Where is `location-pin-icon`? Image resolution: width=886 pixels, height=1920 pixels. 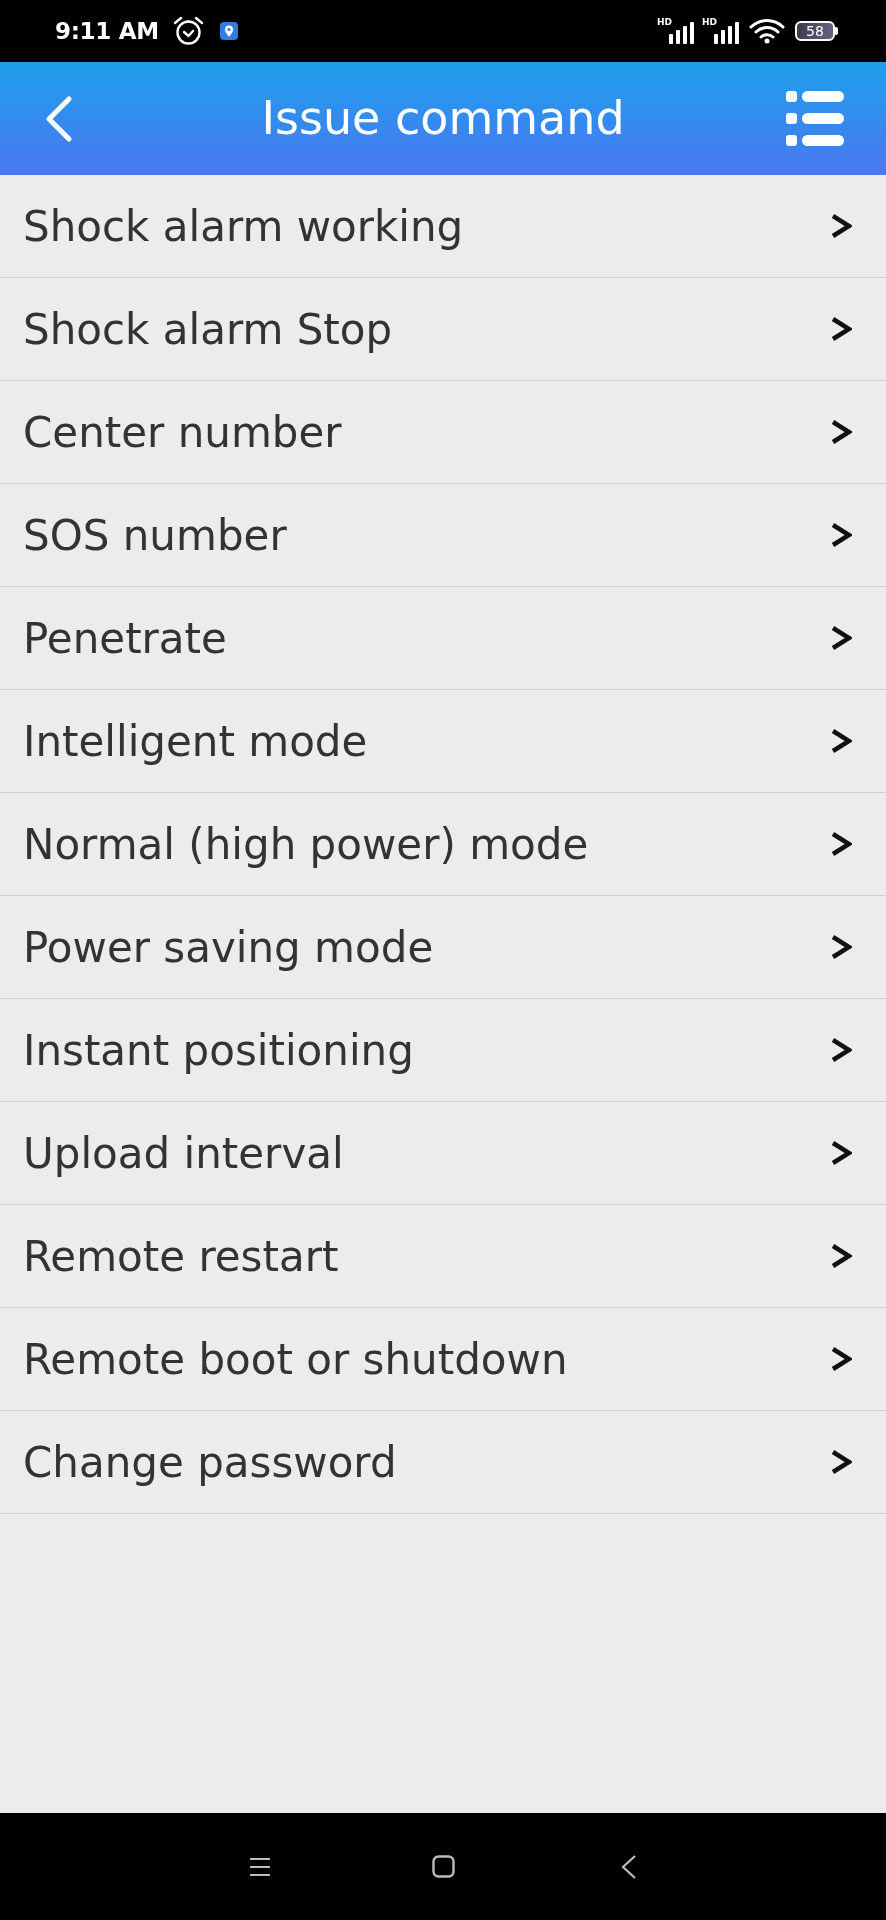
location-pin-icon is located at coordinates (228, 31).